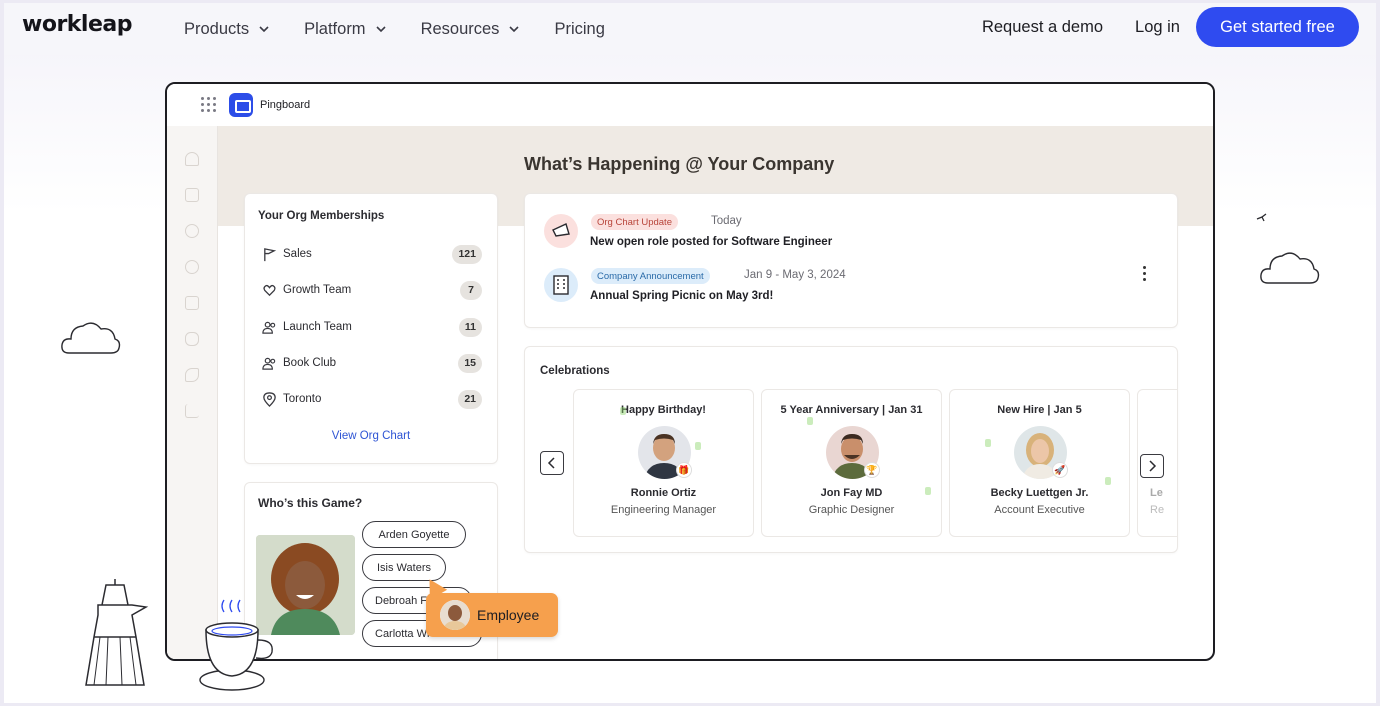 The image size is (1380, 706). What do you see at coordinates (552, 463) in the screenshot?
I see `carousel-prev-button` at bounding box center [552, 463].